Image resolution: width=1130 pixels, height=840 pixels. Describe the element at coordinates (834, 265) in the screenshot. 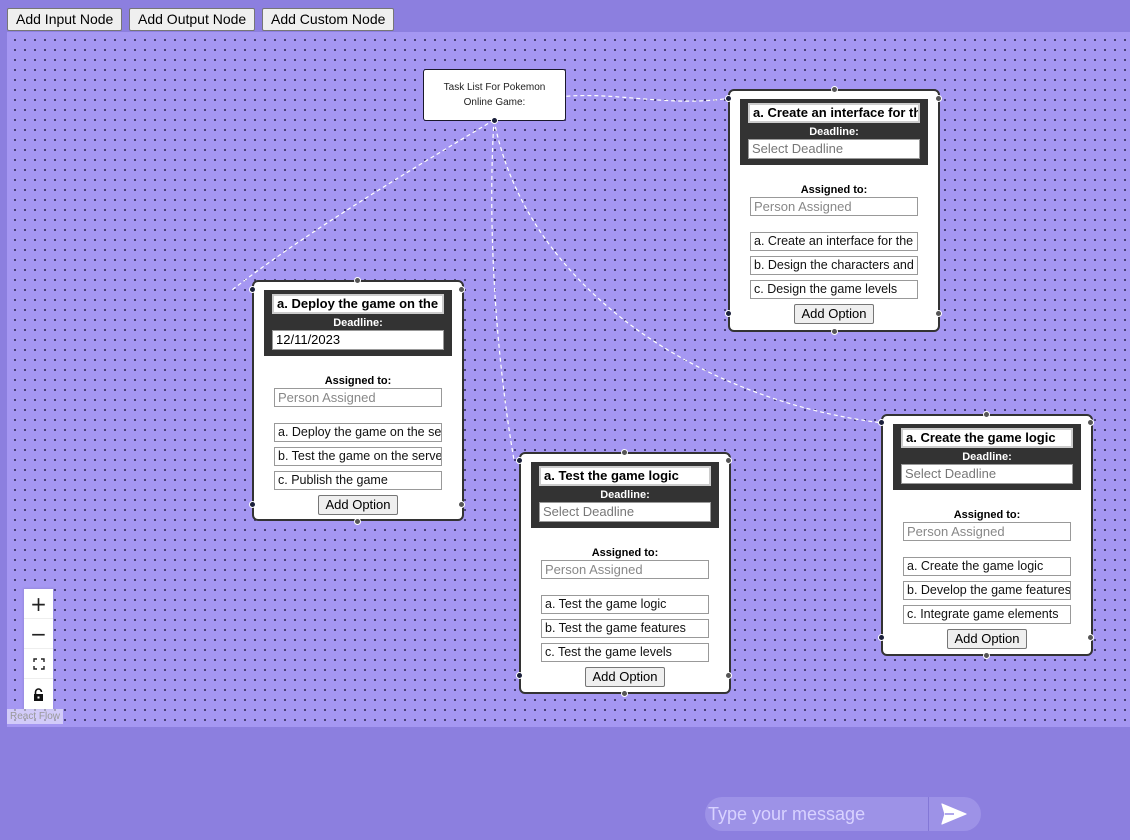

I see `option-input: b. Design the characters and` at that location.